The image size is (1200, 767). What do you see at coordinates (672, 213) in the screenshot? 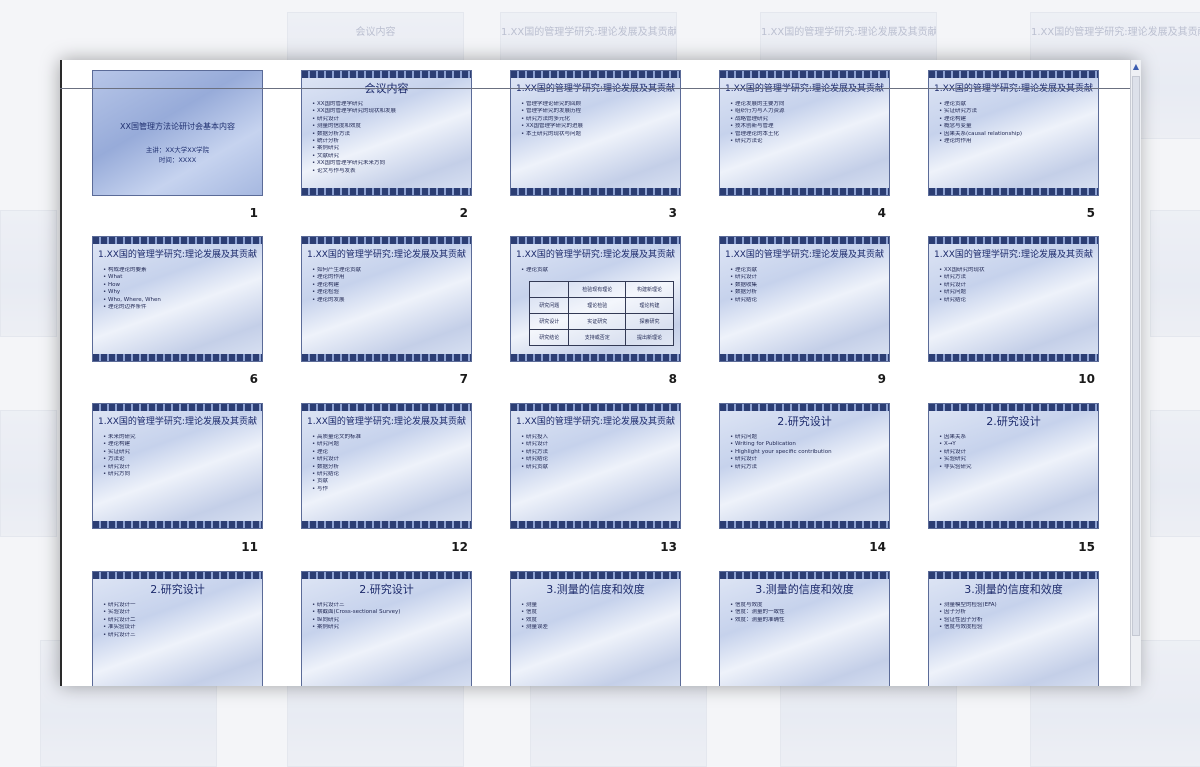
I see `slide-number: 3` at bounding box center [672, 213].